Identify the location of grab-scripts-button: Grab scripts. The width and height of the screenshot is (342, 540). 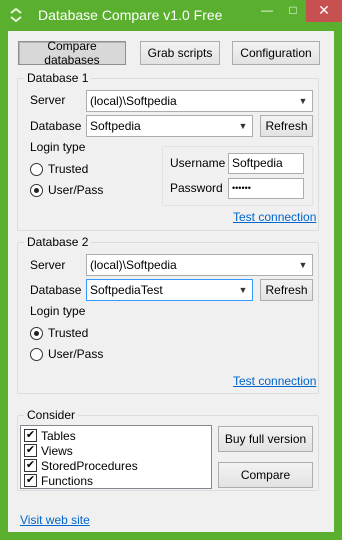
(180, 53).